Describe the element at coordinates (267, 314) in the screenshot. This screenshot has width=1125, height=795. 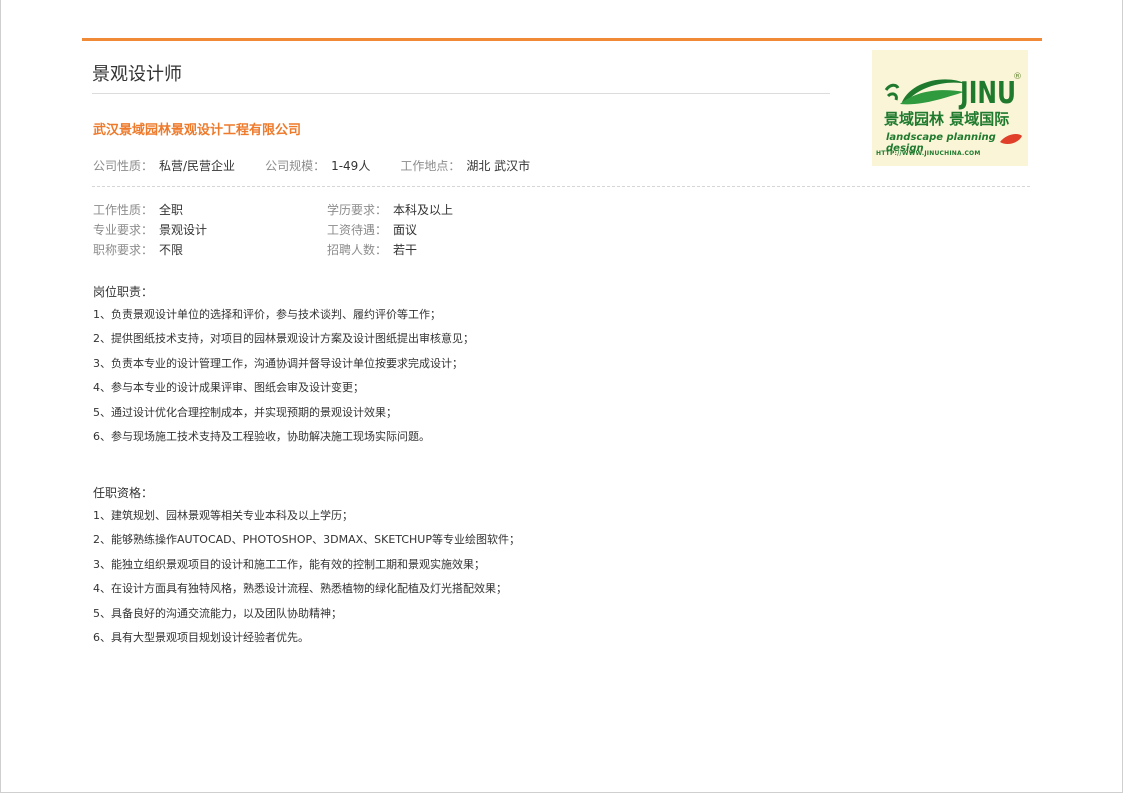
I see `duty-item: 1、负责景观设计单位的选择和评价，参与技术谈判、履约评价等工作；` at that location.